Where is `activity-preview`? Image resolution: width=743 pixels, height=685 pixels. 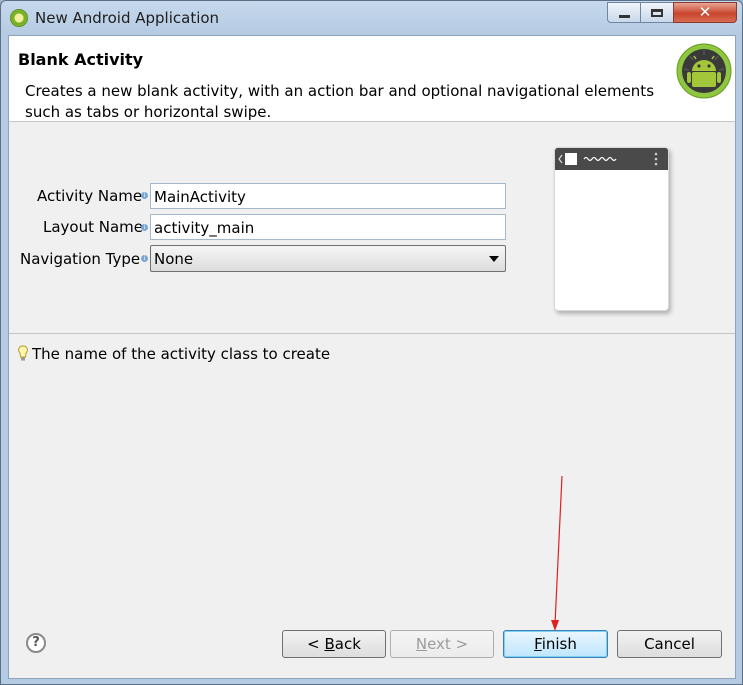
activity-preview is located at coordinates (611, 229).